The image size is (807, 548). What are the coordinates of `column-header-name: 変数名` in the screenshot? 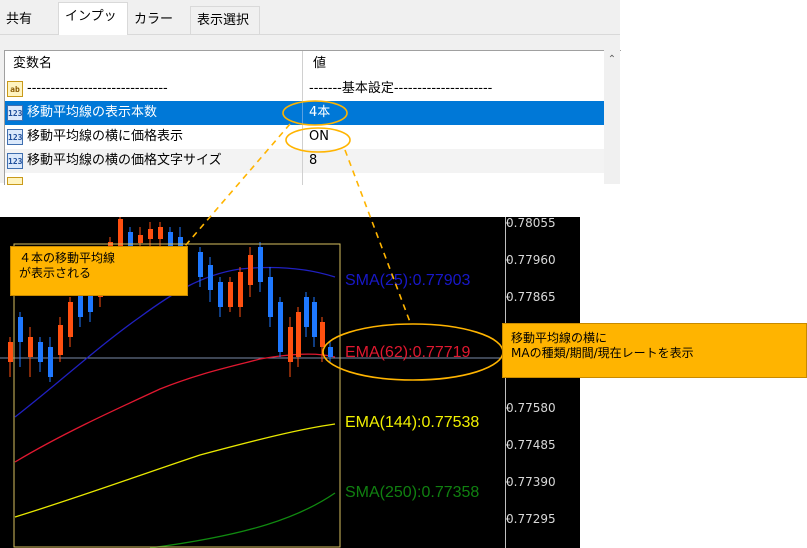 It's located at (154, 64).